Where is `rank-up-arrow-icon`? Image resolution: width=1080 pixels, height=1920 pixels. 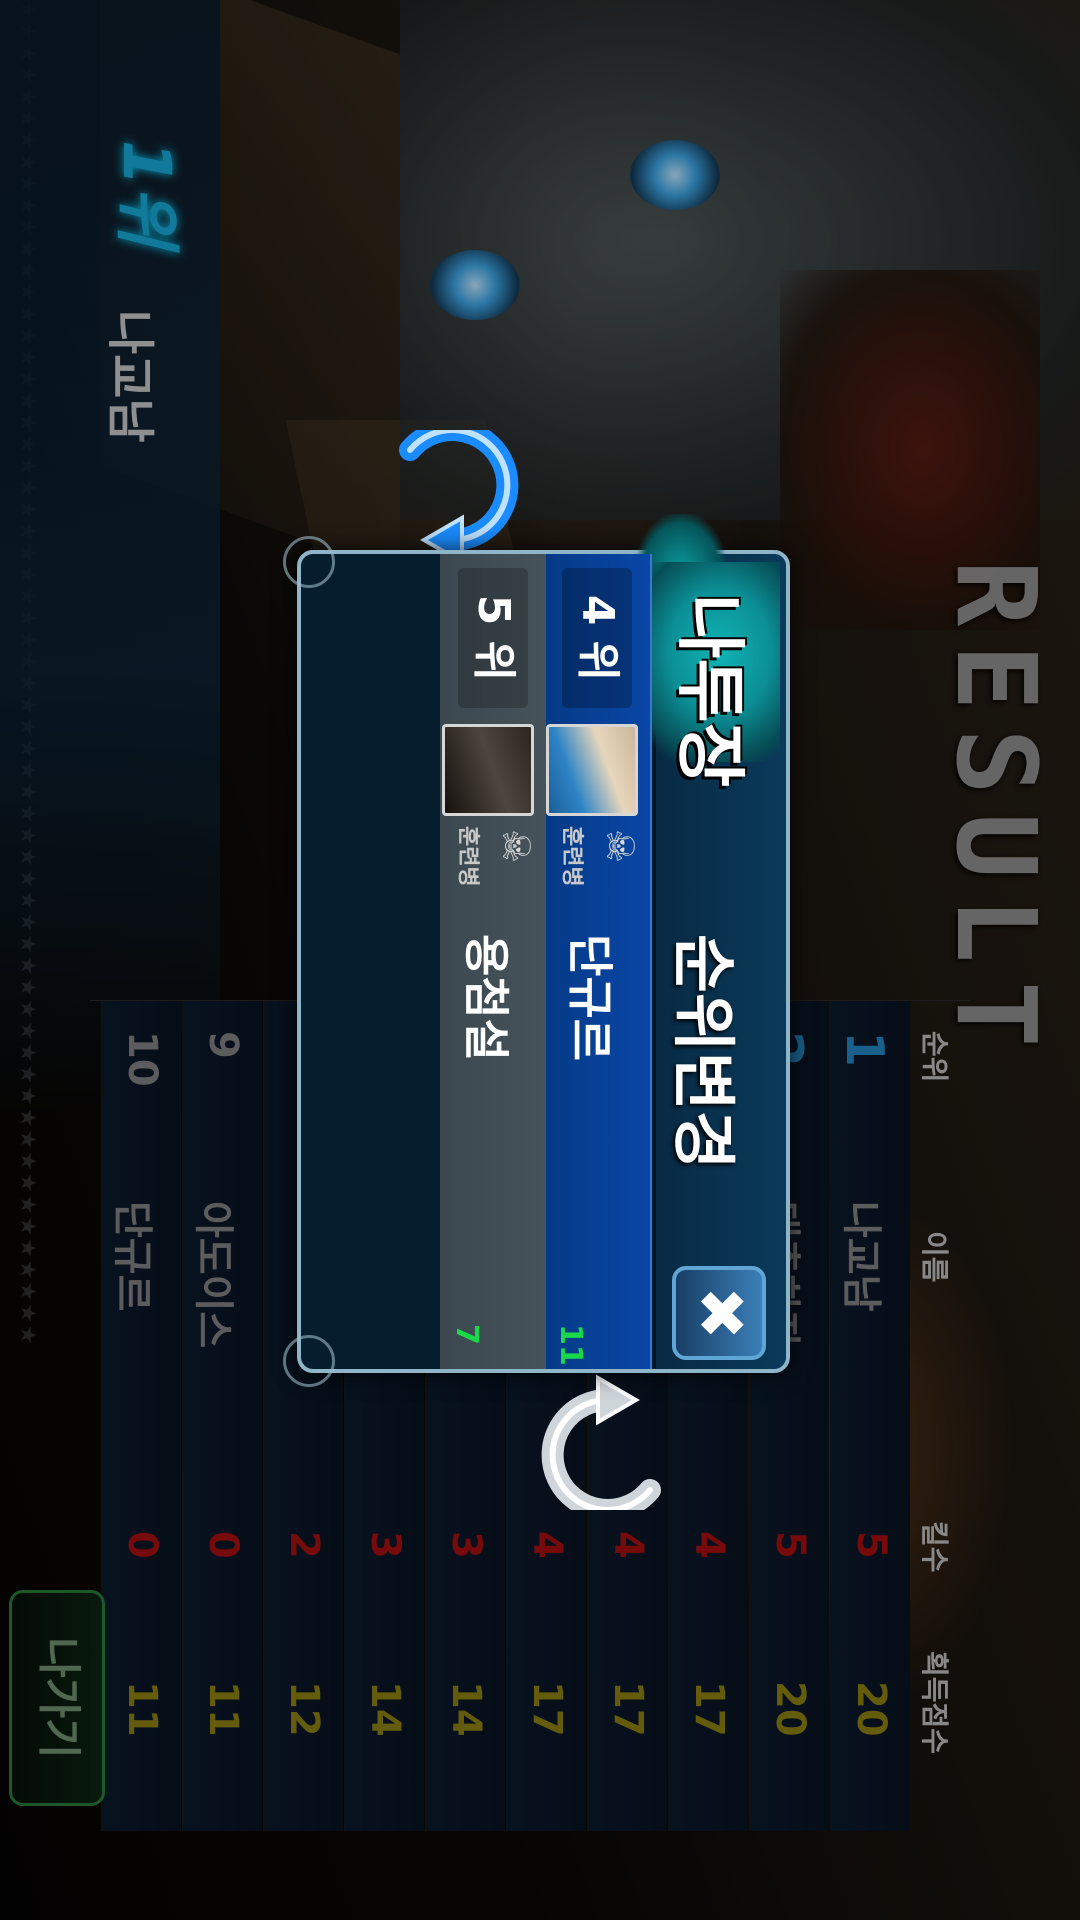 rank-up-arrow-icon is located at coordinates (459, 498).